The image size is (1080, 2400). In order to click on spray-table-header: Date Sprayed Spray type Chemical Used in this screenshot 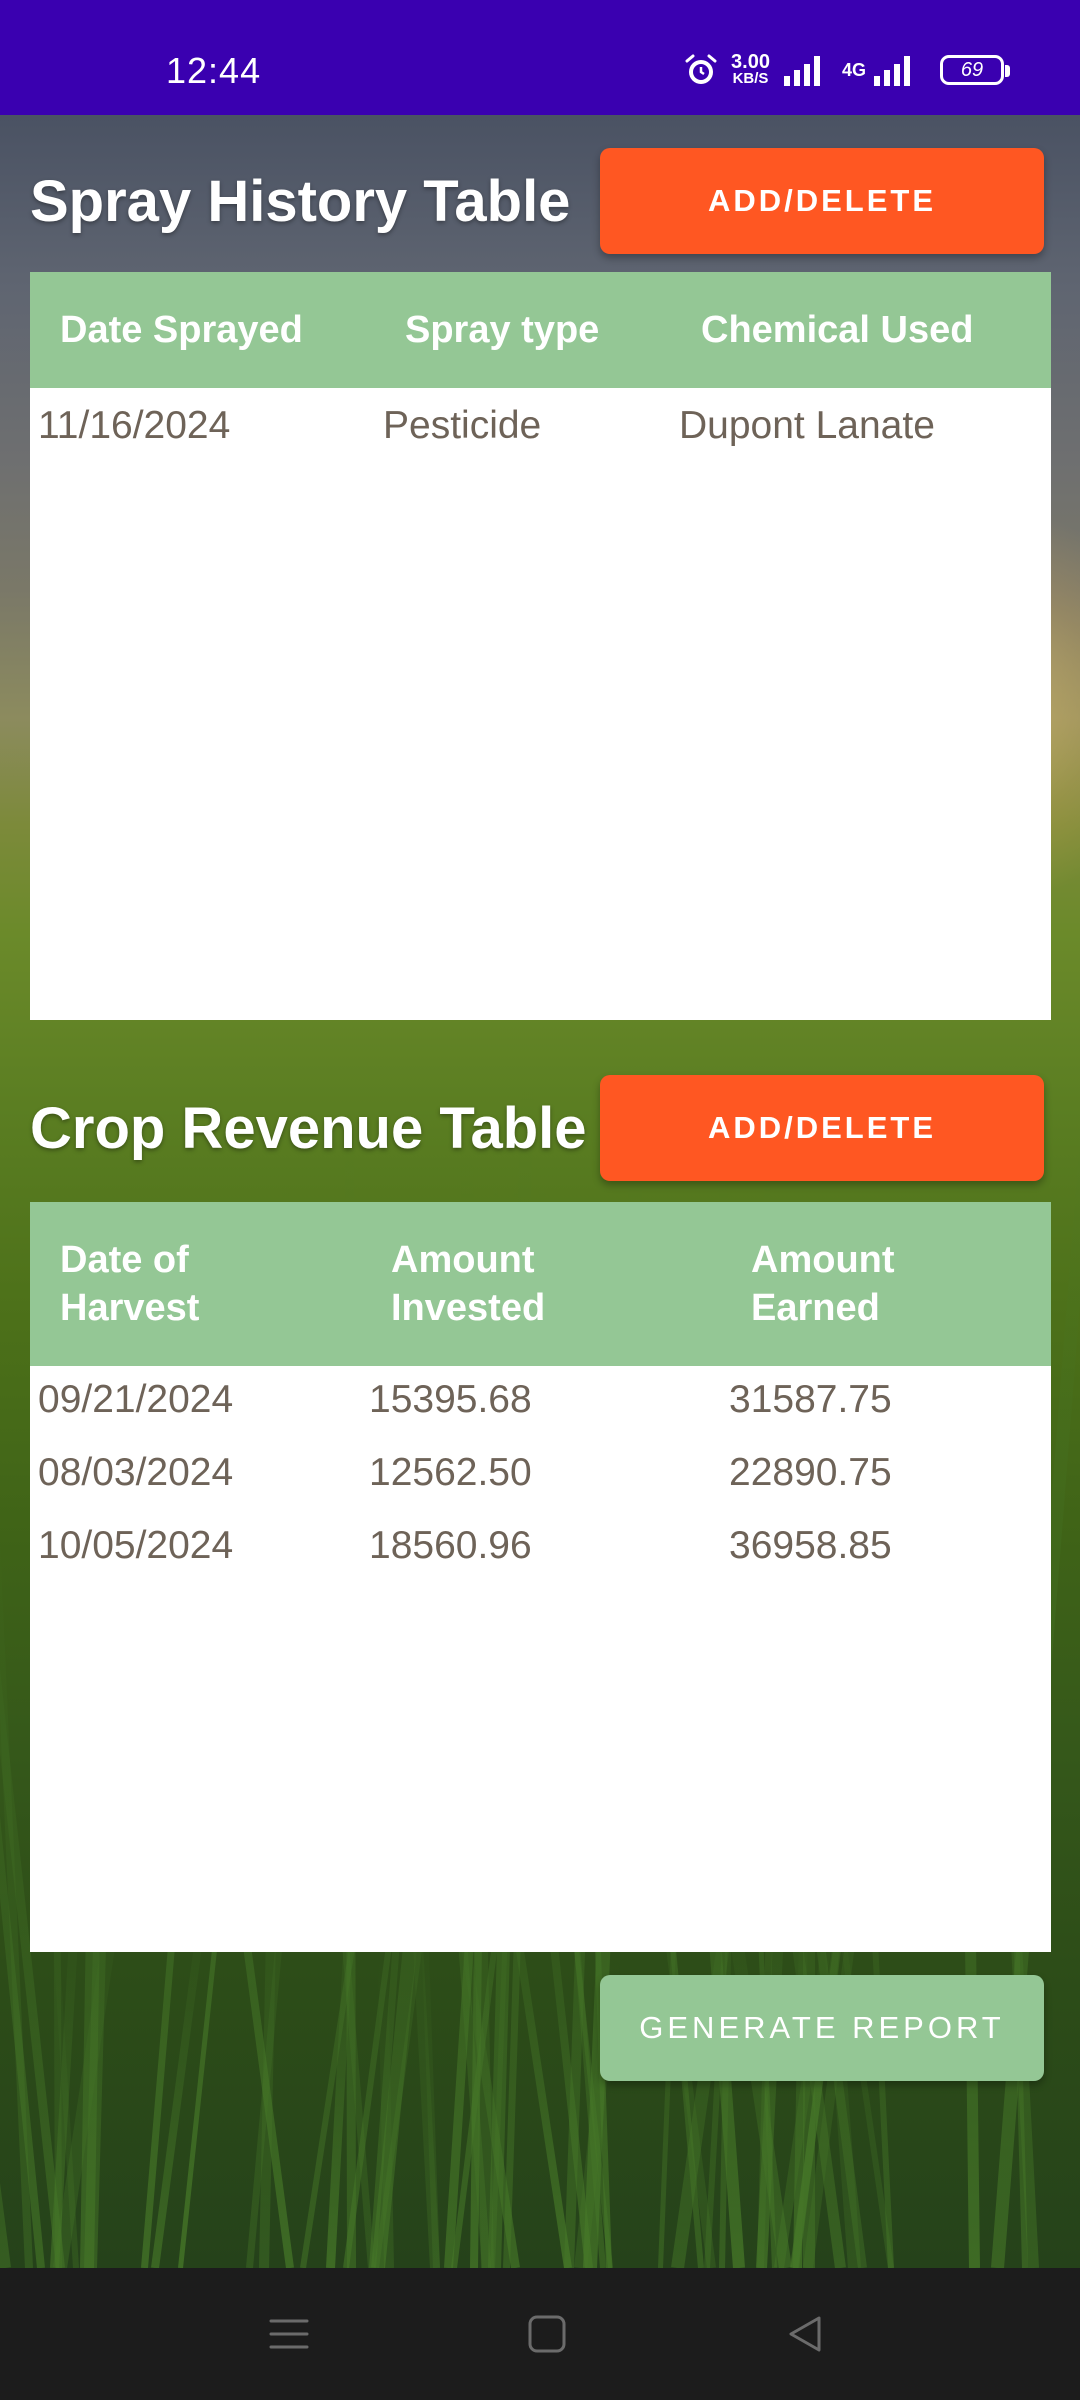, I will do `click(540, 330)`.